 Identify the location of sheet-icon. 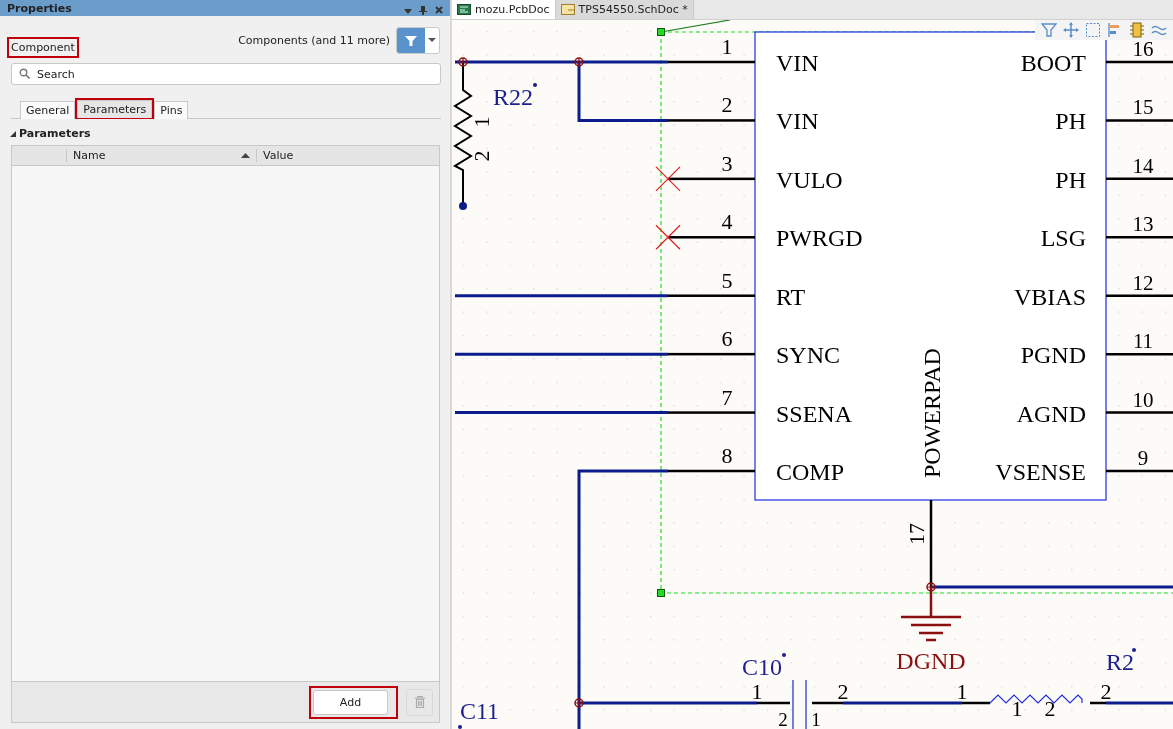
(567, 9).